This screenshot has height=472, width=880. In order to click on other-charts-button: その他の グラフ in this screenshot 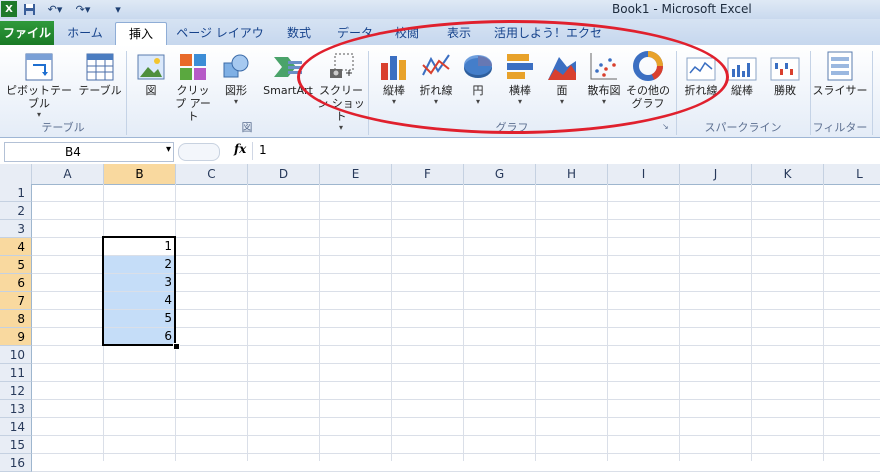, I will do `click(648, 79)`.